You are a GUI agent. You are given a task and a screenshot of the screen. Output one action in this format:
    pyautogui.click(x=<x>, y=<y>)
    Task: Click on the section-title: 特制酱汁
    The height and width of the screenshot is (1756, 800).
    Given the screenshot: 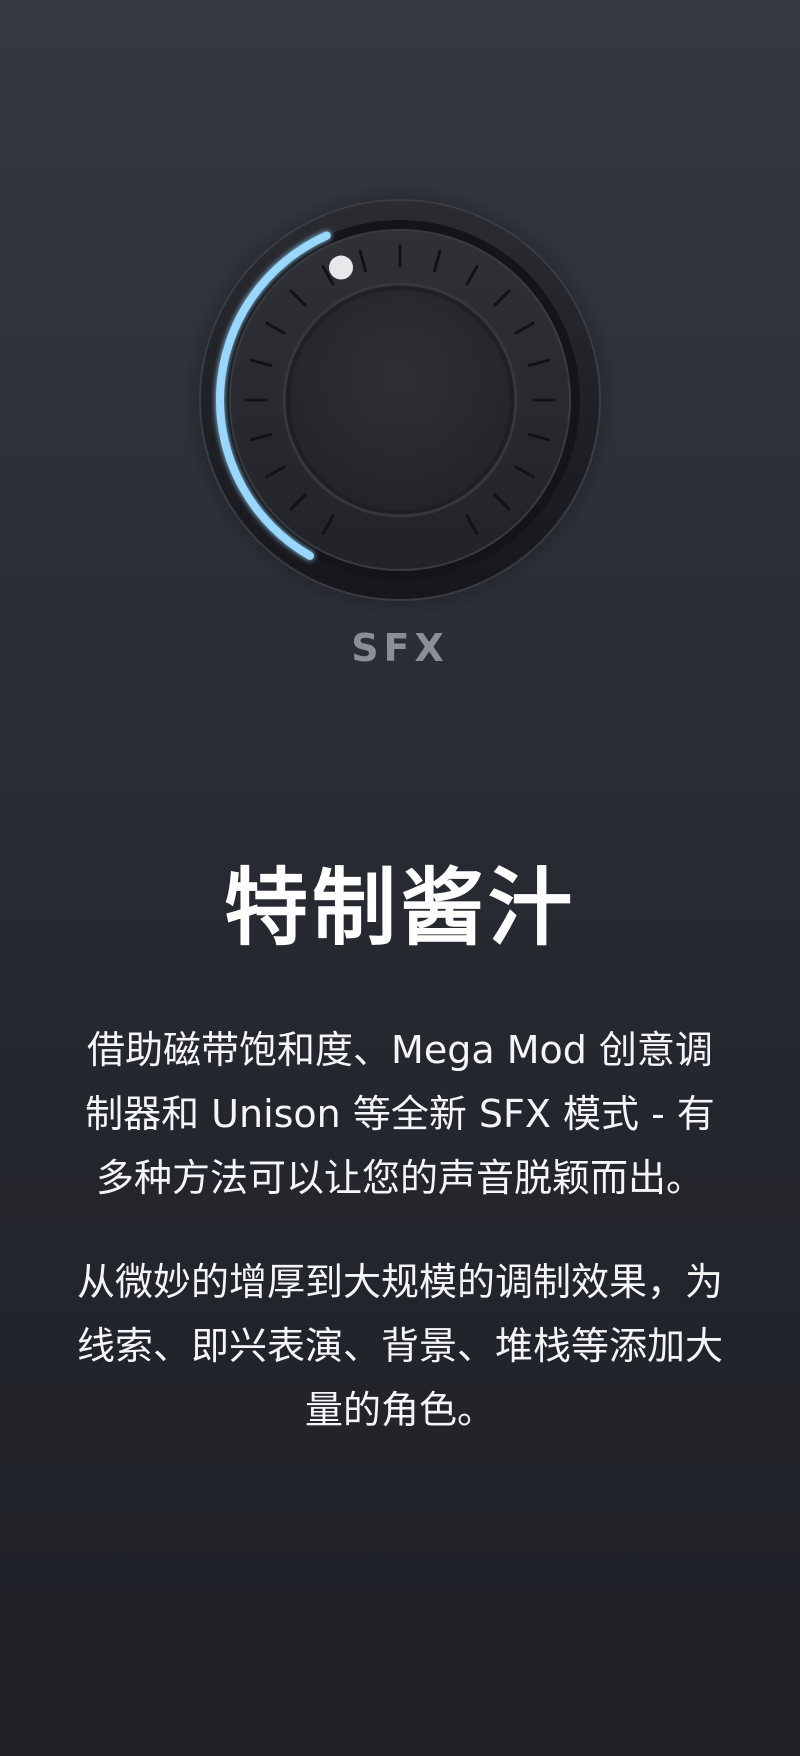 What is the action you would take?
    pyautogui.click(x=399, y=908)
    